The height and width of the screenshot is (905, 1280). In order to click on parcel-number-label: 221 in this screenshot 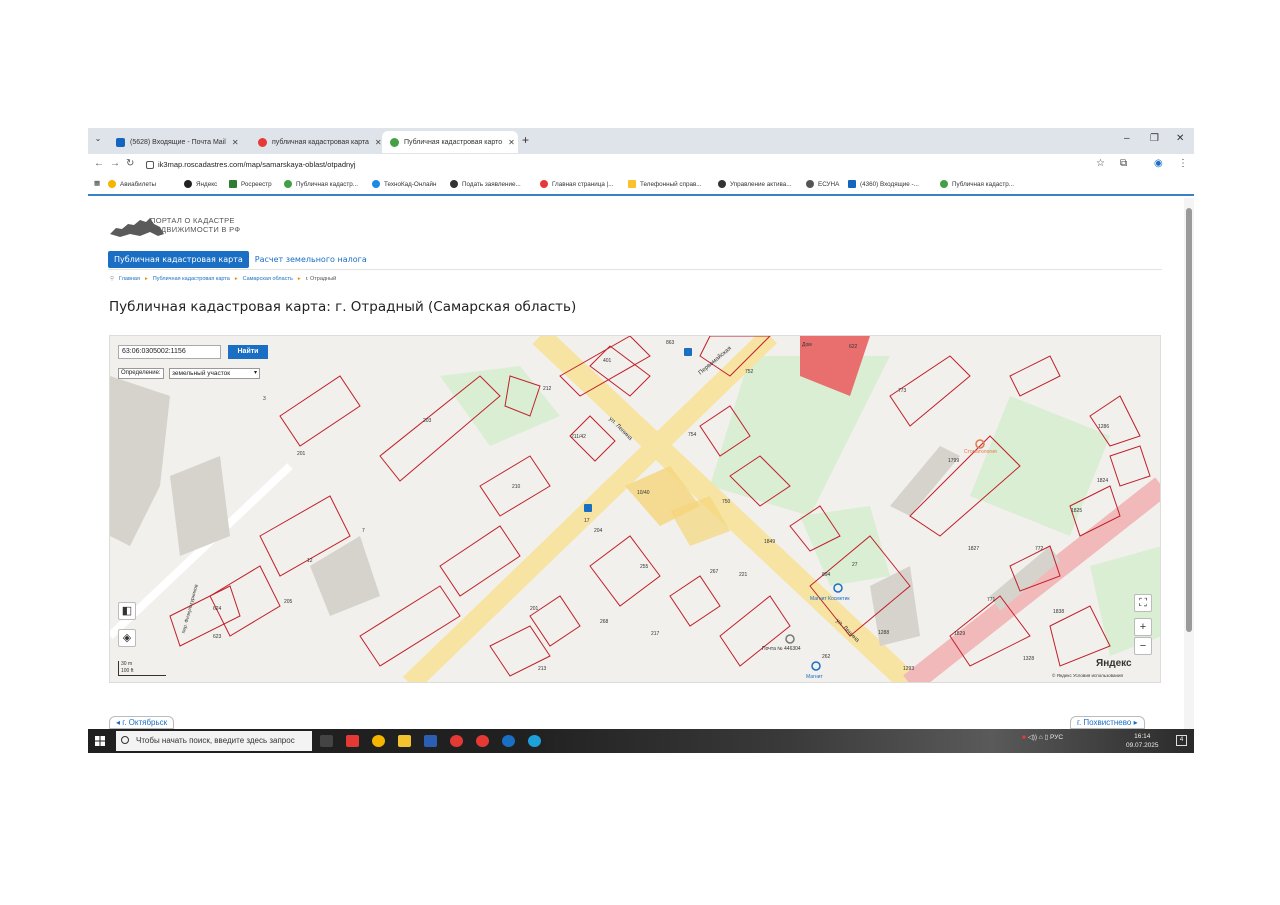, I will do `click(743, 575)`.